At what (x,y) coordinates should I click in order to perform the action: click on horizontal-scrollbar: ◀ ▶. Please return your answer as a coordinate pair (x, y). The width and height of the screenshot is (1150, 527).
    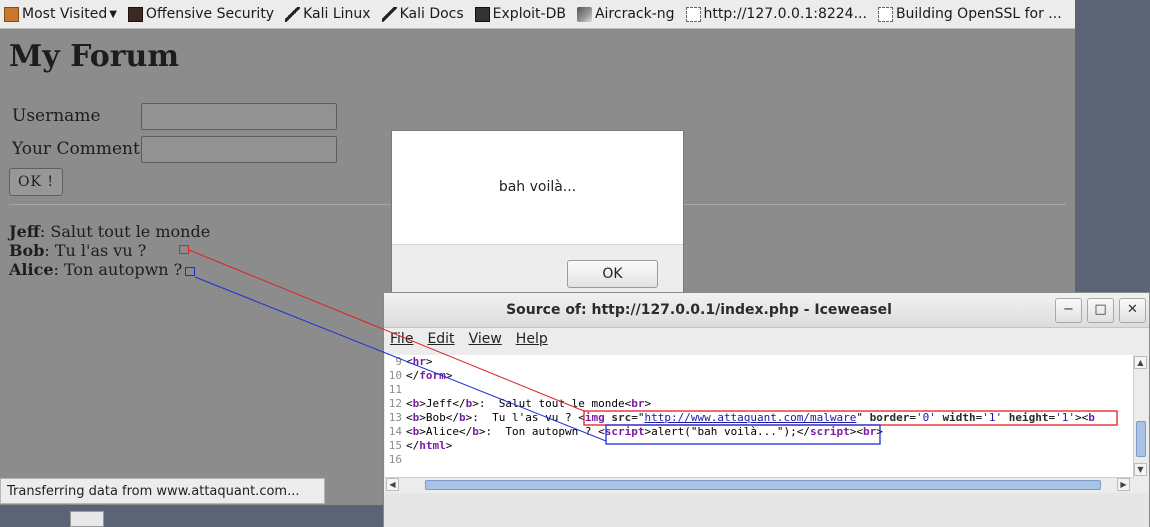
    Looking at the image, I should click on (758, 484).